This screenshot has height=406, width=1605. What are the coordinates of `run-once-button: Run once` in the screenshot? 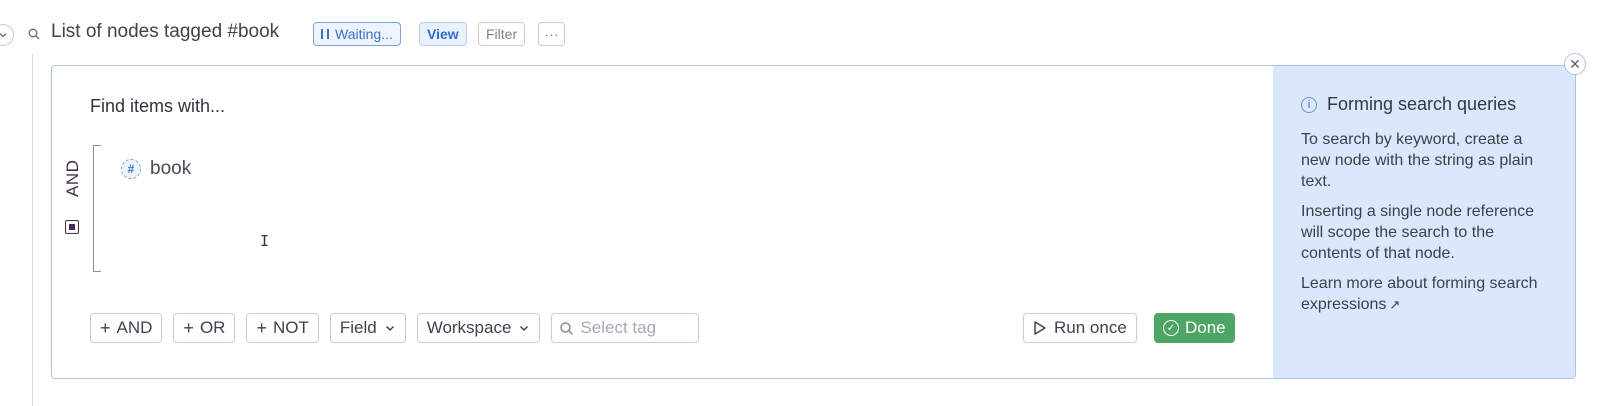 It's located at (1080, 328).